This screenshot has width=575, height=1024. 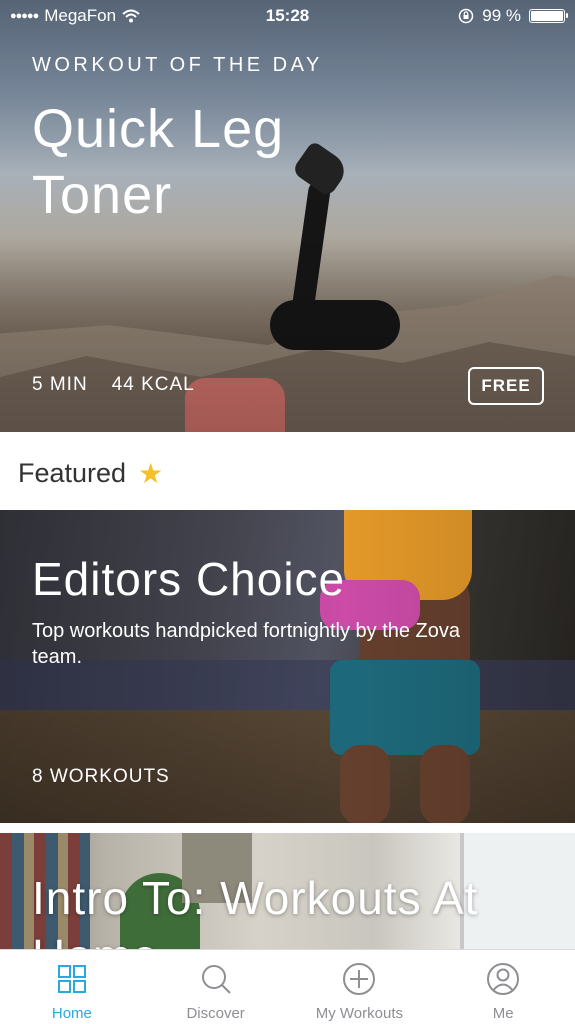 What do you see at coordinates (71, 1013) in the screenshot?
I see `tab-label: Home` at bounding box center [71, 1013].